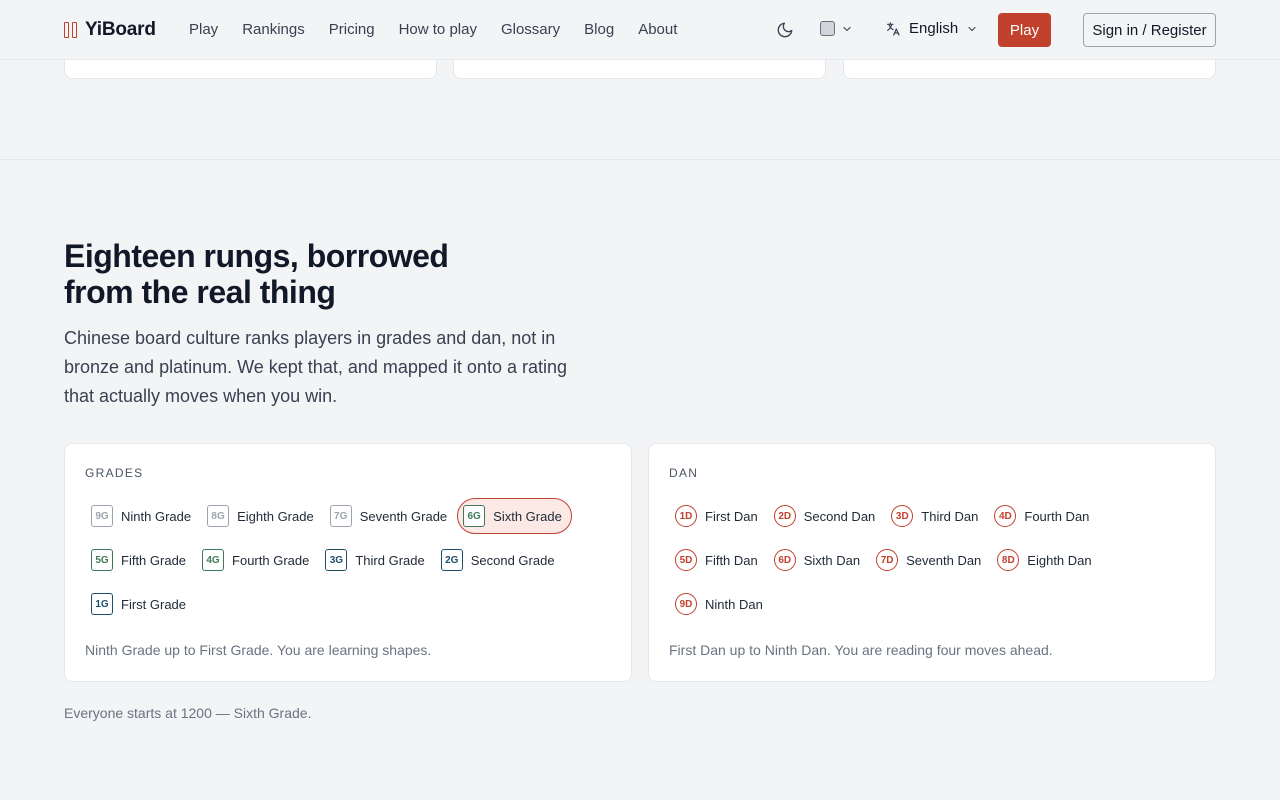  I want to click on grades-badge: 1G, so click(102, 604).